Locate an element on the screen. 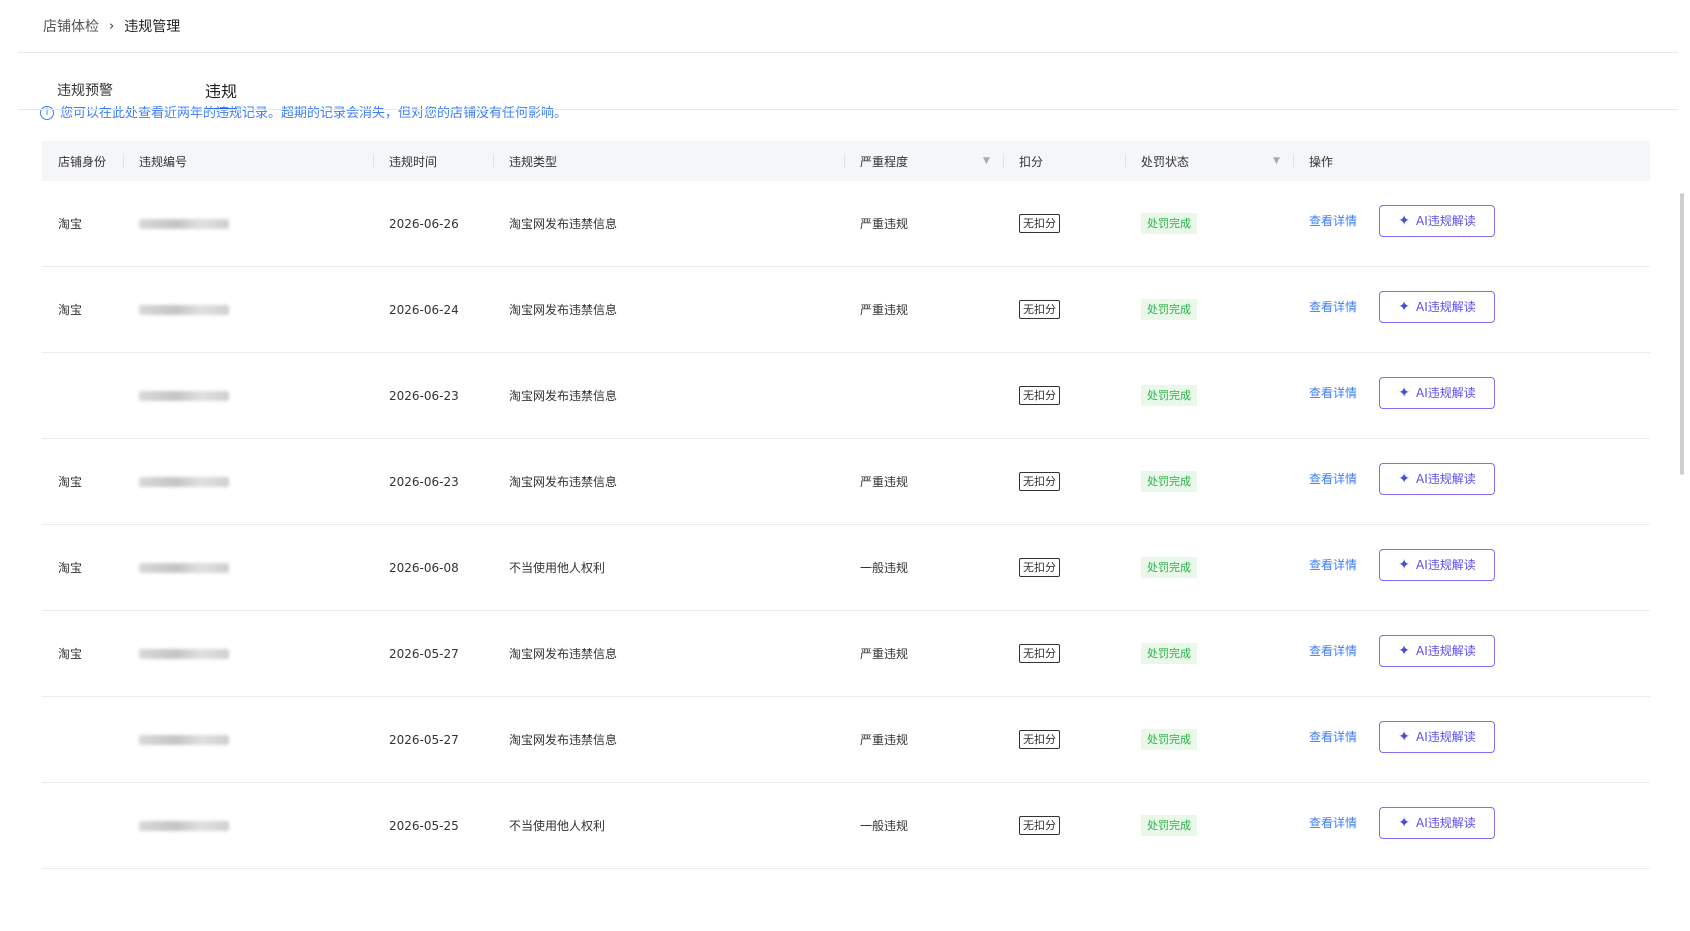 Image resolution: width=1690 pixels, height=931 pixels. table-row: 2026-06-23 淘宝网发布违禁信息 无扣分 处罚完成 查看详情 ✦ AI违规解读 is located at coordinates (846, 396).